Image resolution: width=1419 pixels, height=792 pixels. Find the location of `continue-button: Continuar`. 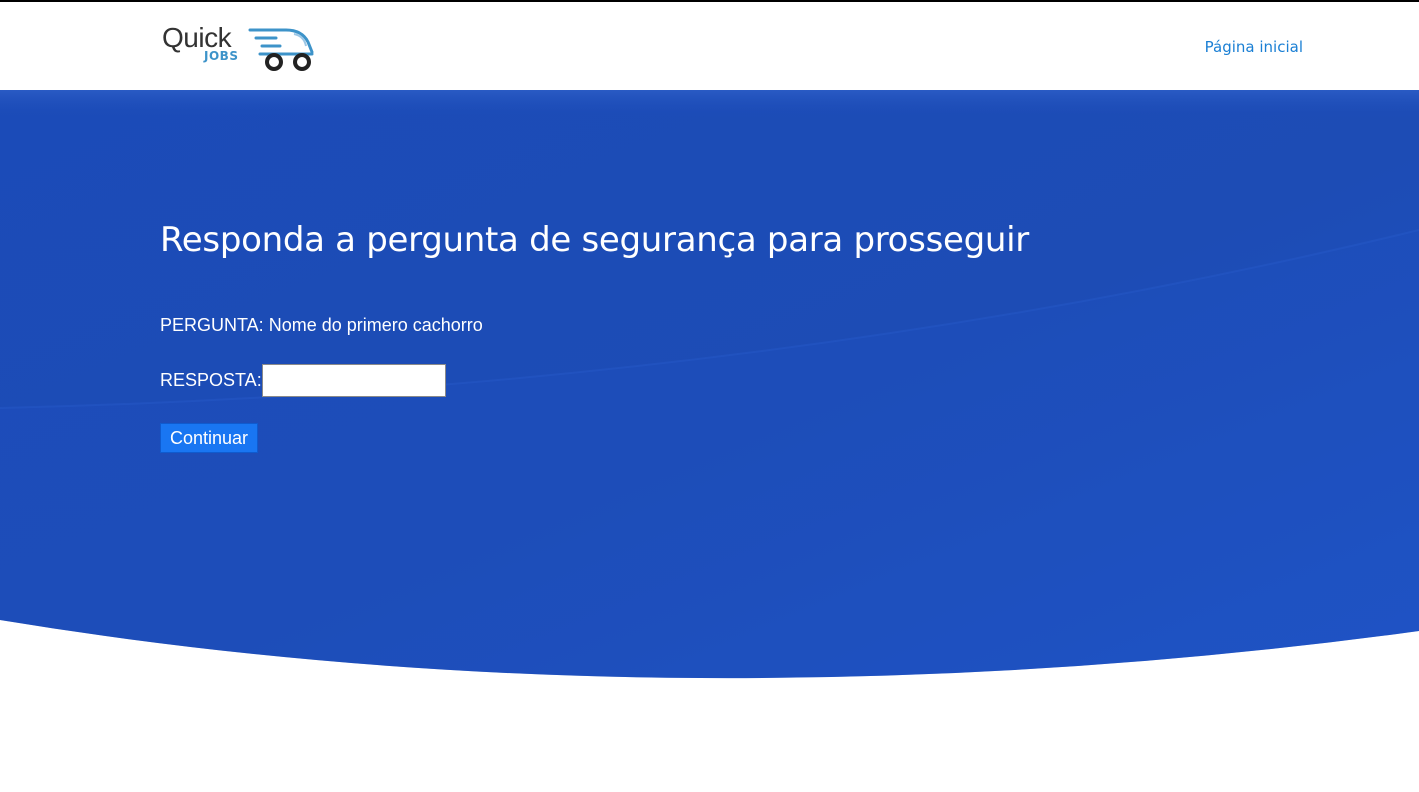

continue-button: Continuar is located at coordinates (209, 438).